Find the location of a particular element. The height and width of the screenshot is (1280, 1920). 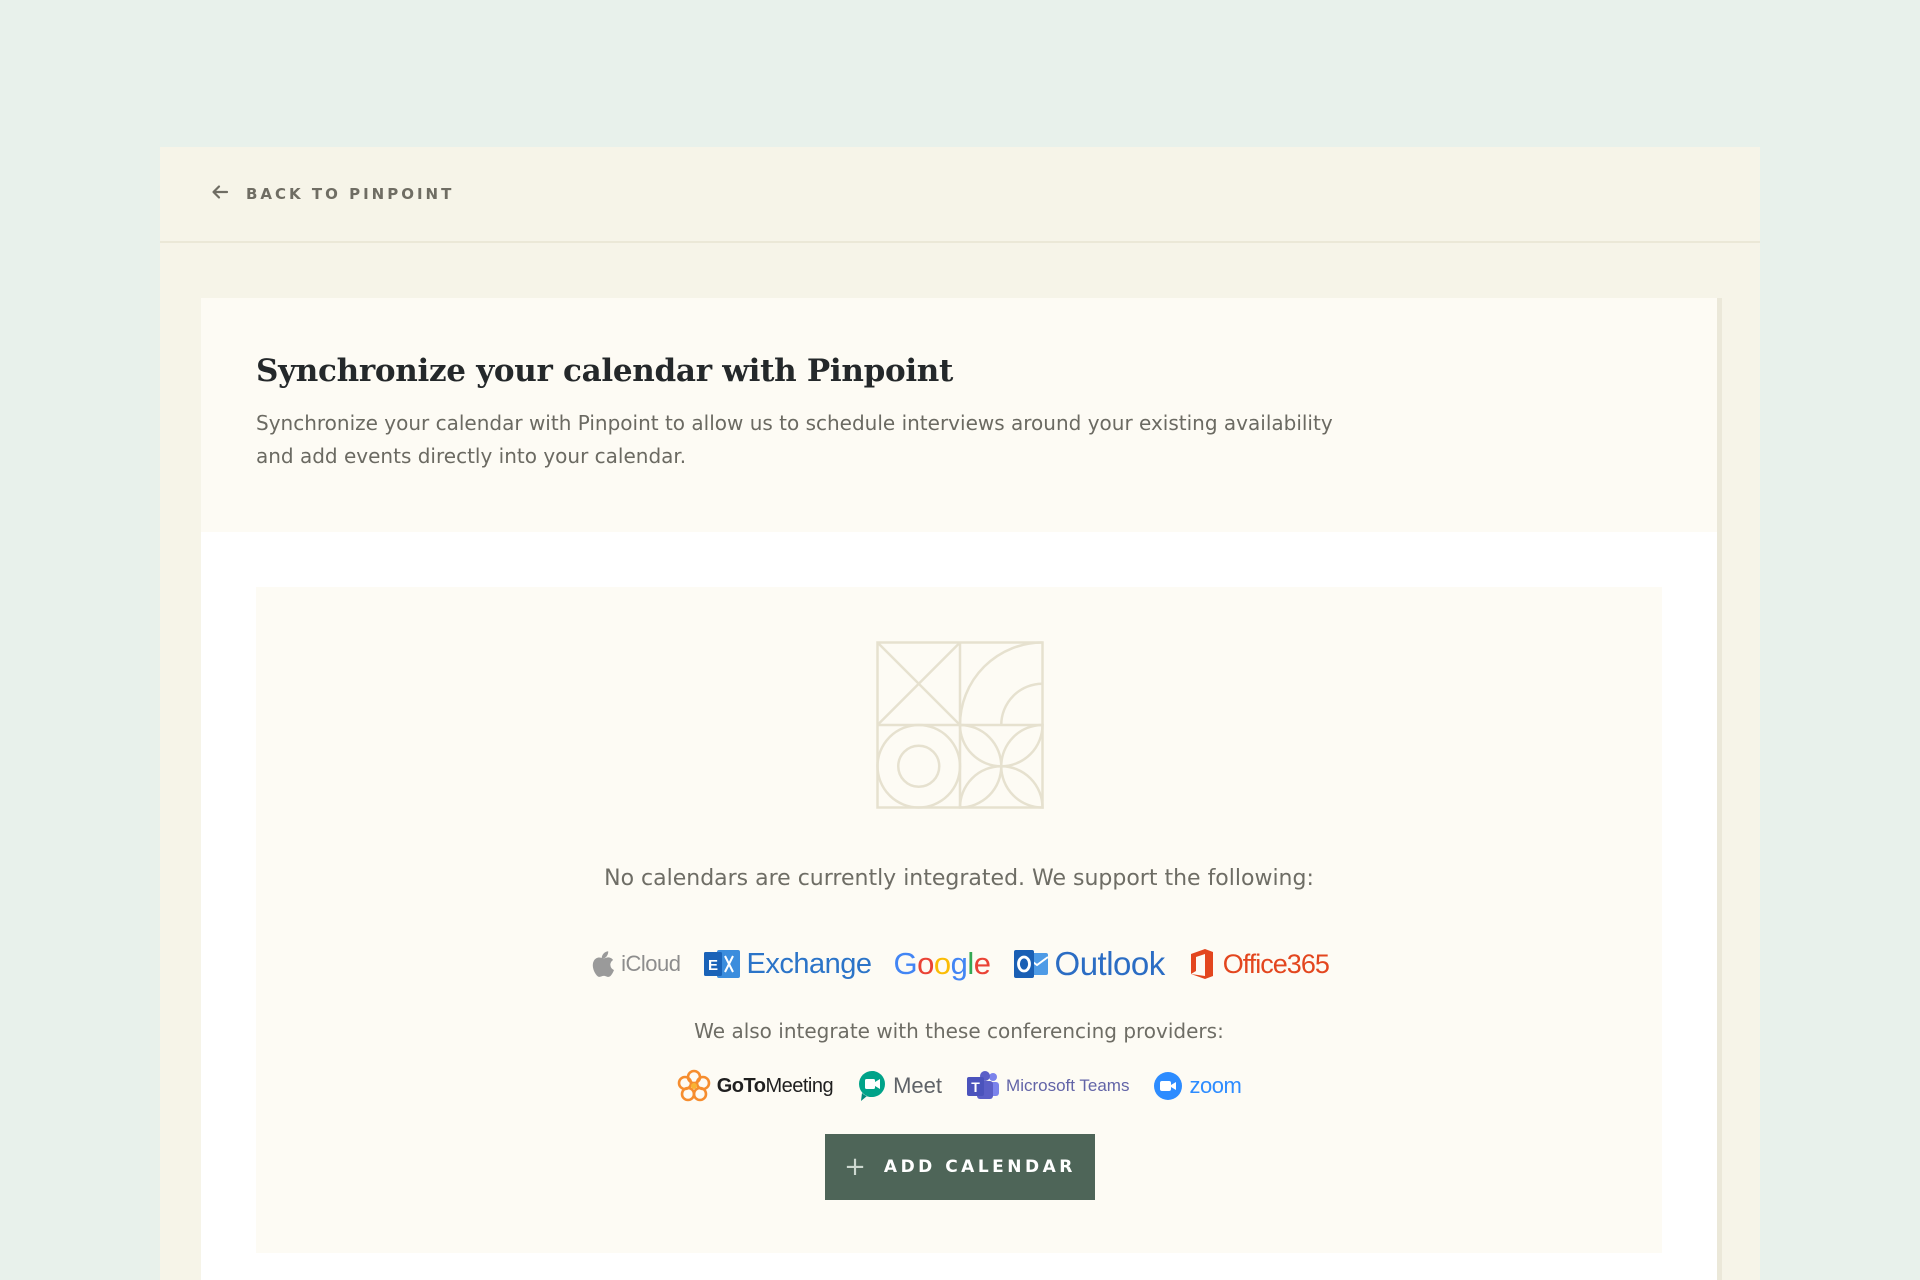

exchange-logo: E Exchange is located at coordinates (787, 964).